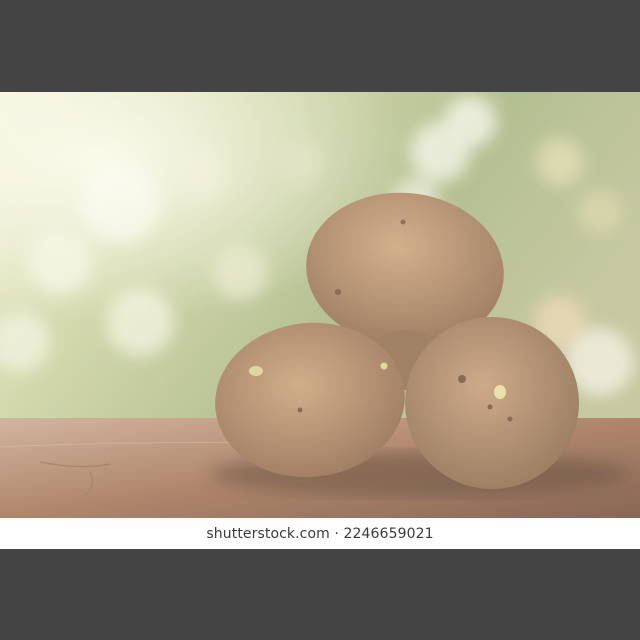 Image resolution: width=640 pixels, height=640 pixels. I want to click on watermark-text: shutterstock.com · 2246659021, so click(320, 533).